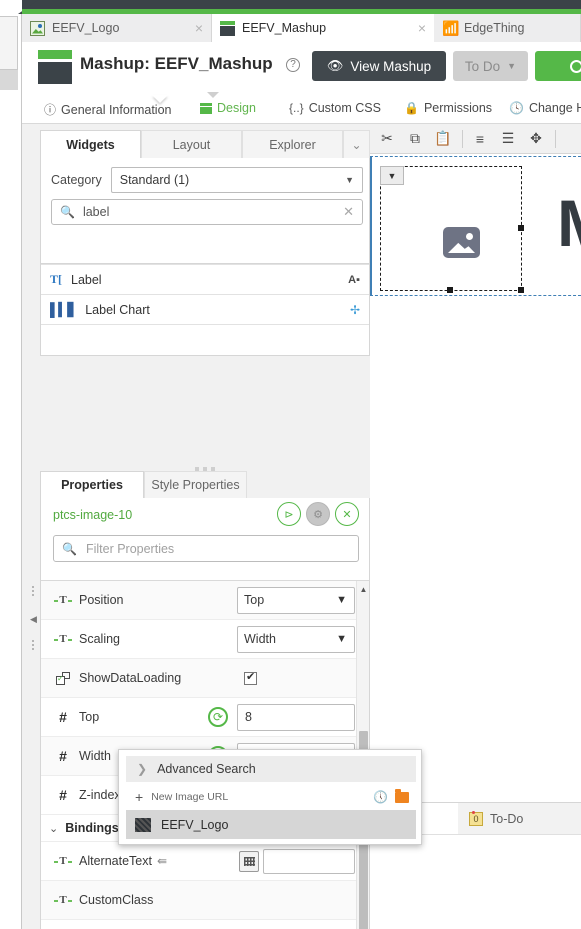  Describe the element at coordinates (206, 769) in the screenshot. I see `advanced-search-label: Advanced Search` at that location.